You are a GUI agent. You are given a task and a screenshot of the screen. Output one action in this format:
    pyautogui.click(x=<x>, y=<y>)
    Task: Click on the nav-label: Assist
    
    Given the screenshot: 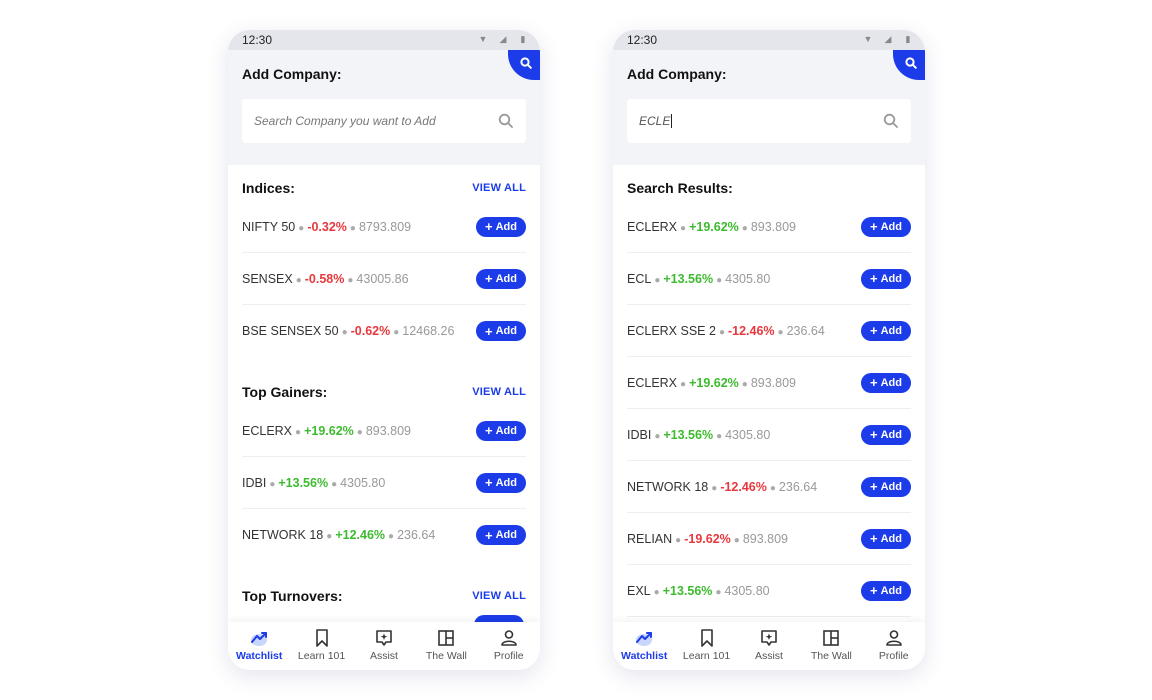 What is the action you would take?
    pyautogui.click(x=768, y=656)
    